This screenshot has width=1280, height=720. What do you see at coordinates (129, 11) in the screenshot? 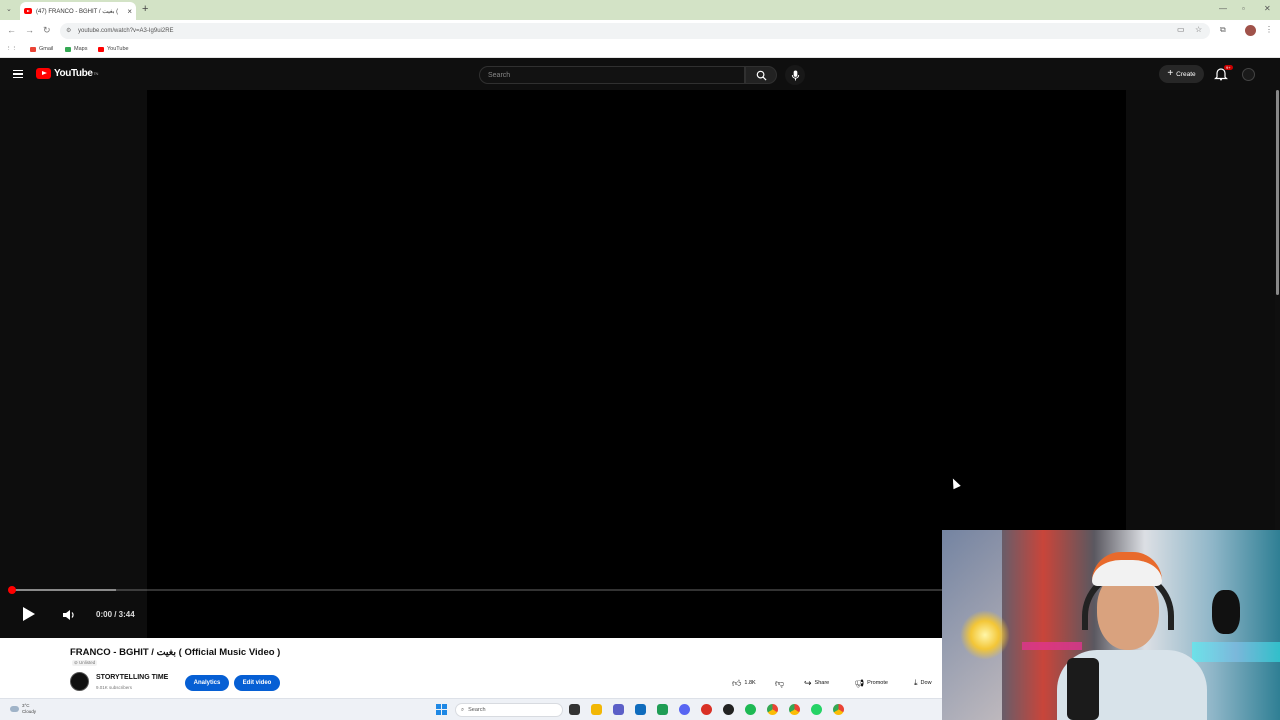
I see `tab-close-icon: ×` at bounding box center [129, 11].